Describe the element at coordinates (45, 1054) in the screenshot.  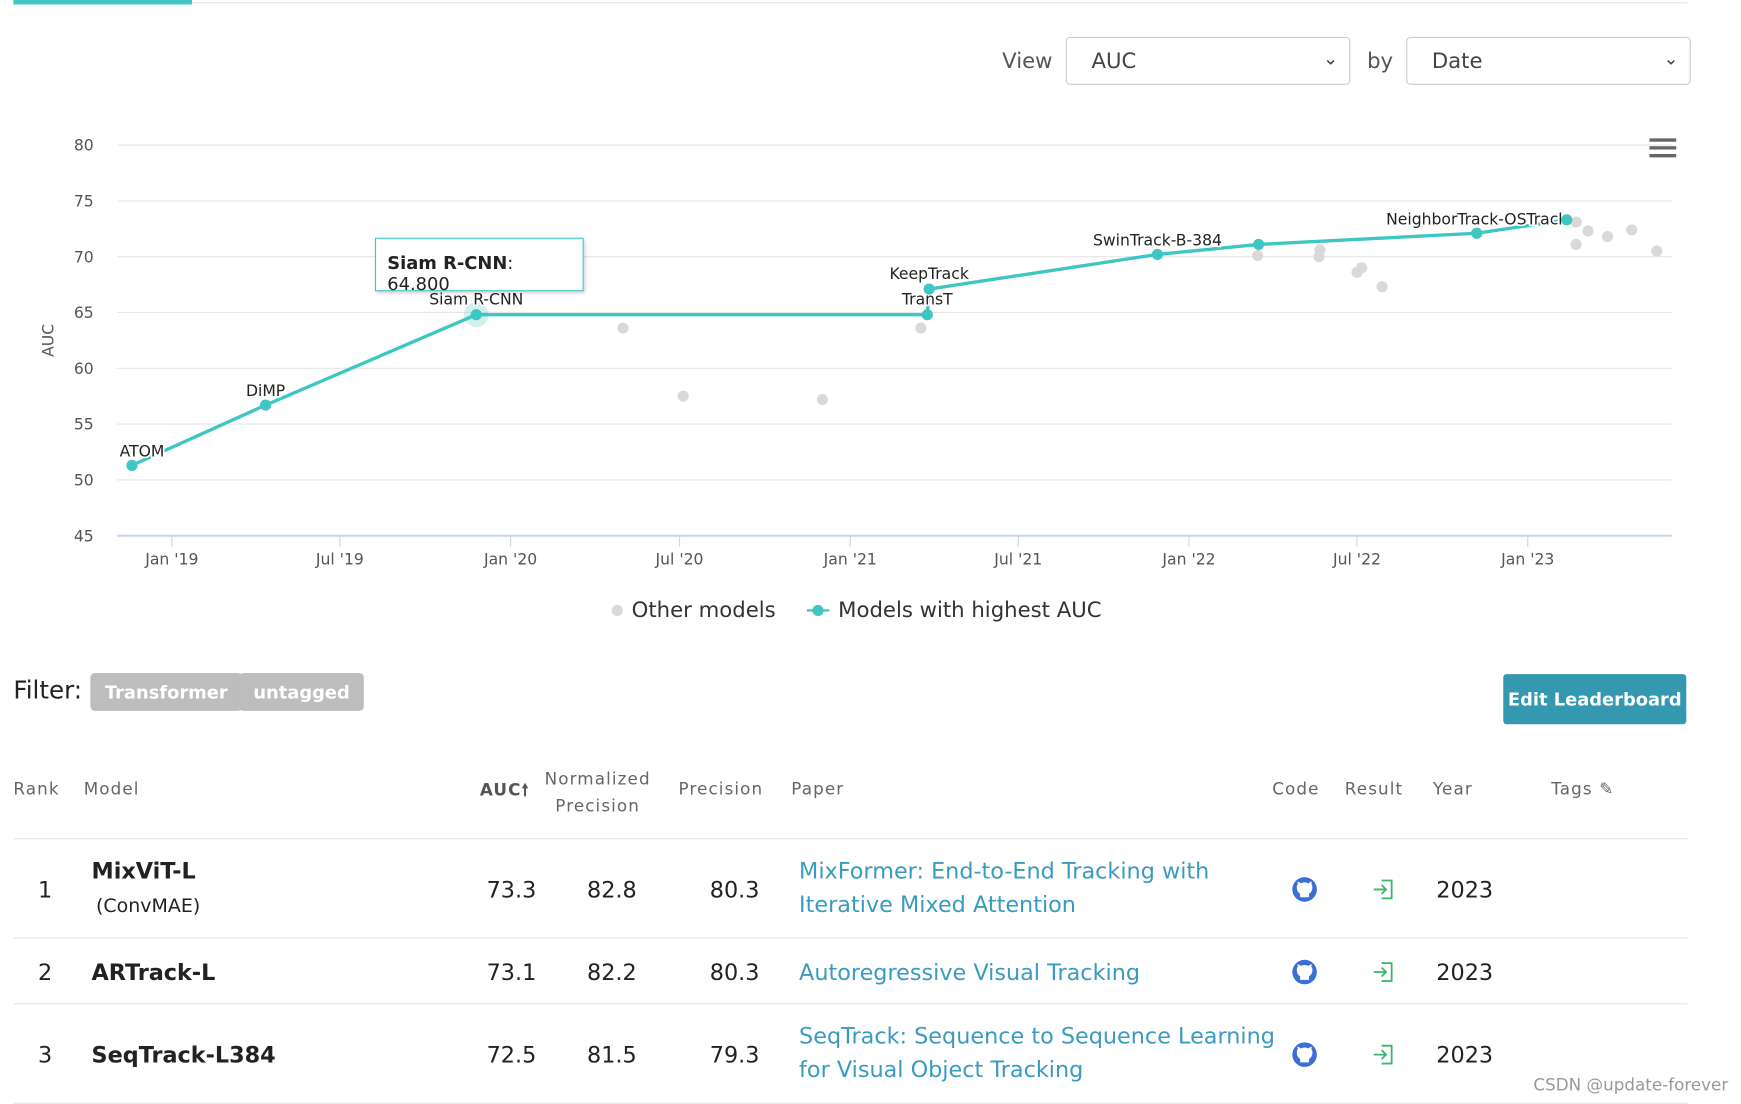
I see `rank: 3` at that location.